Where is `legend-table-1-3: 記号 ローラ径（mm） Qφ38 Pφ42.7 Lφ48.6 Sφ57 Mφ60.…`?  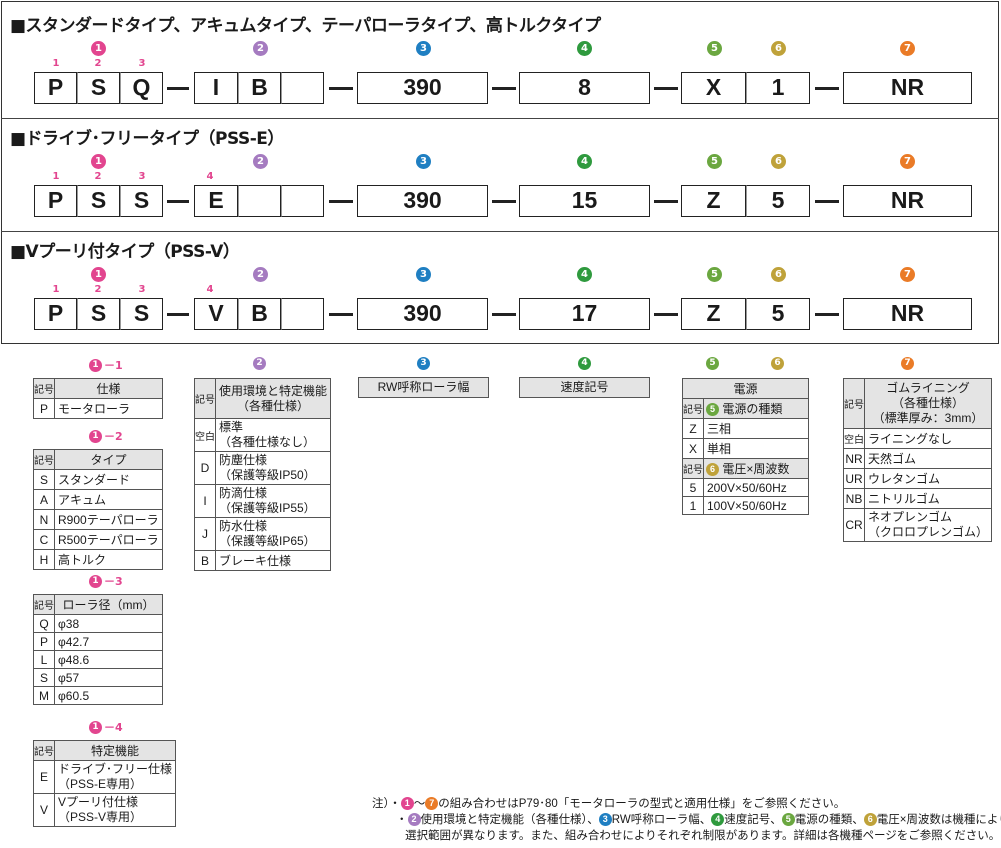
legend-table-1-3: 記号 ローラ径（mm） Qφ38 Pφ42.7 Lφ48.6 Sφ57 Mφ60.… is located at coordinates (98, 649).